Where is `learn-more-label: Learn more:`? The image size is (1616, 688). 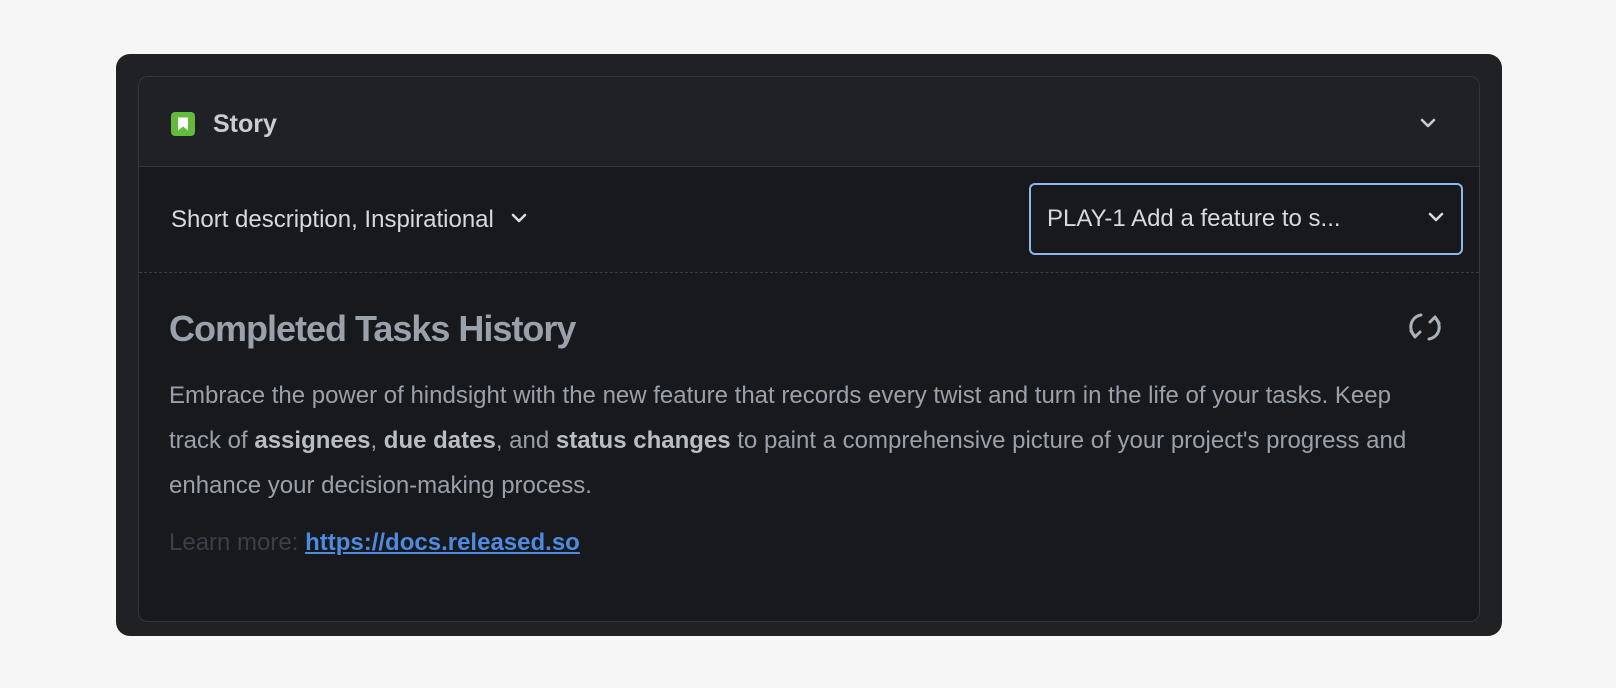
learn-more-label: Learn more: is located at coordinates (237, 542).